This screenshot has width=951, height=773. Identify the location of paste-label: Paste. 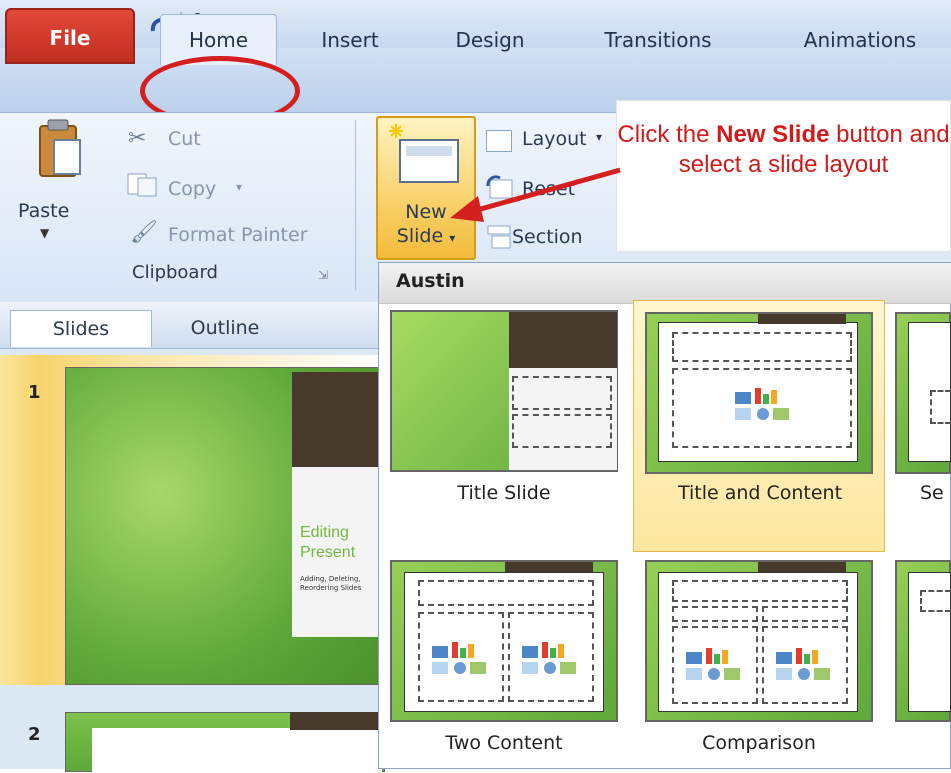
(43, 211).